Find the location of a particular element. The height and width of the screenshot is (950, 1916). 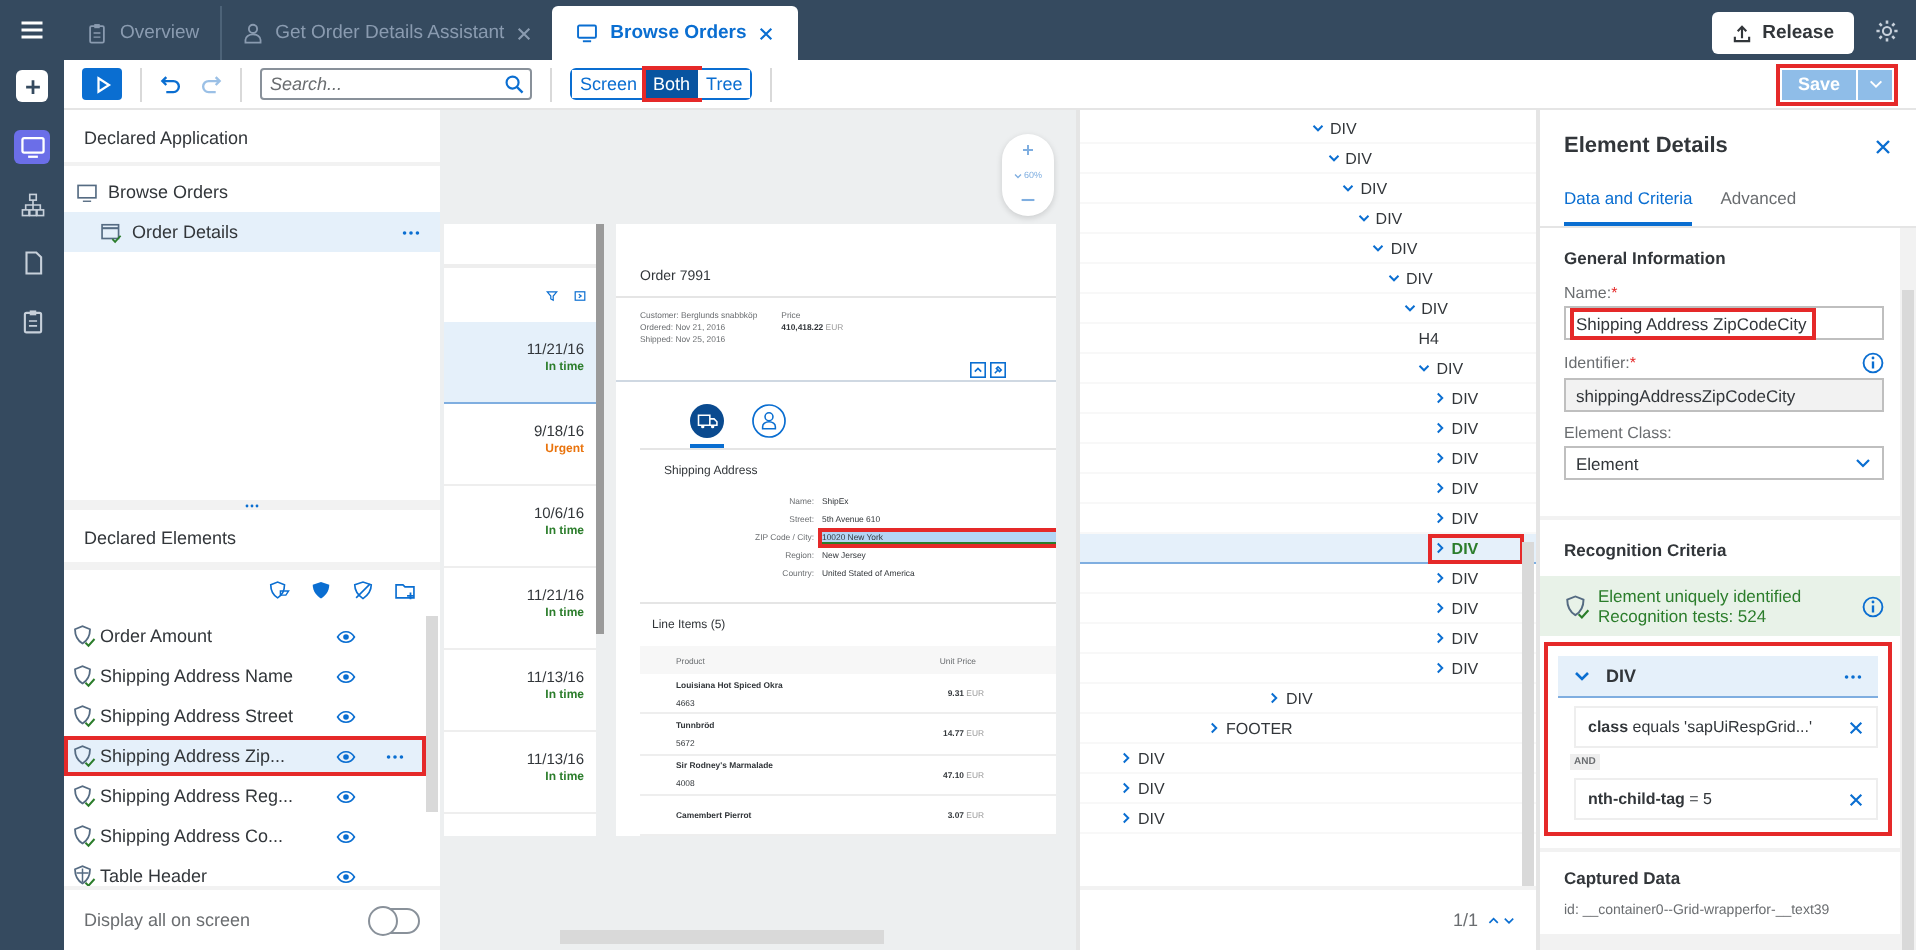

tab-label: Browse Orders is located at coordinates (678, 33).